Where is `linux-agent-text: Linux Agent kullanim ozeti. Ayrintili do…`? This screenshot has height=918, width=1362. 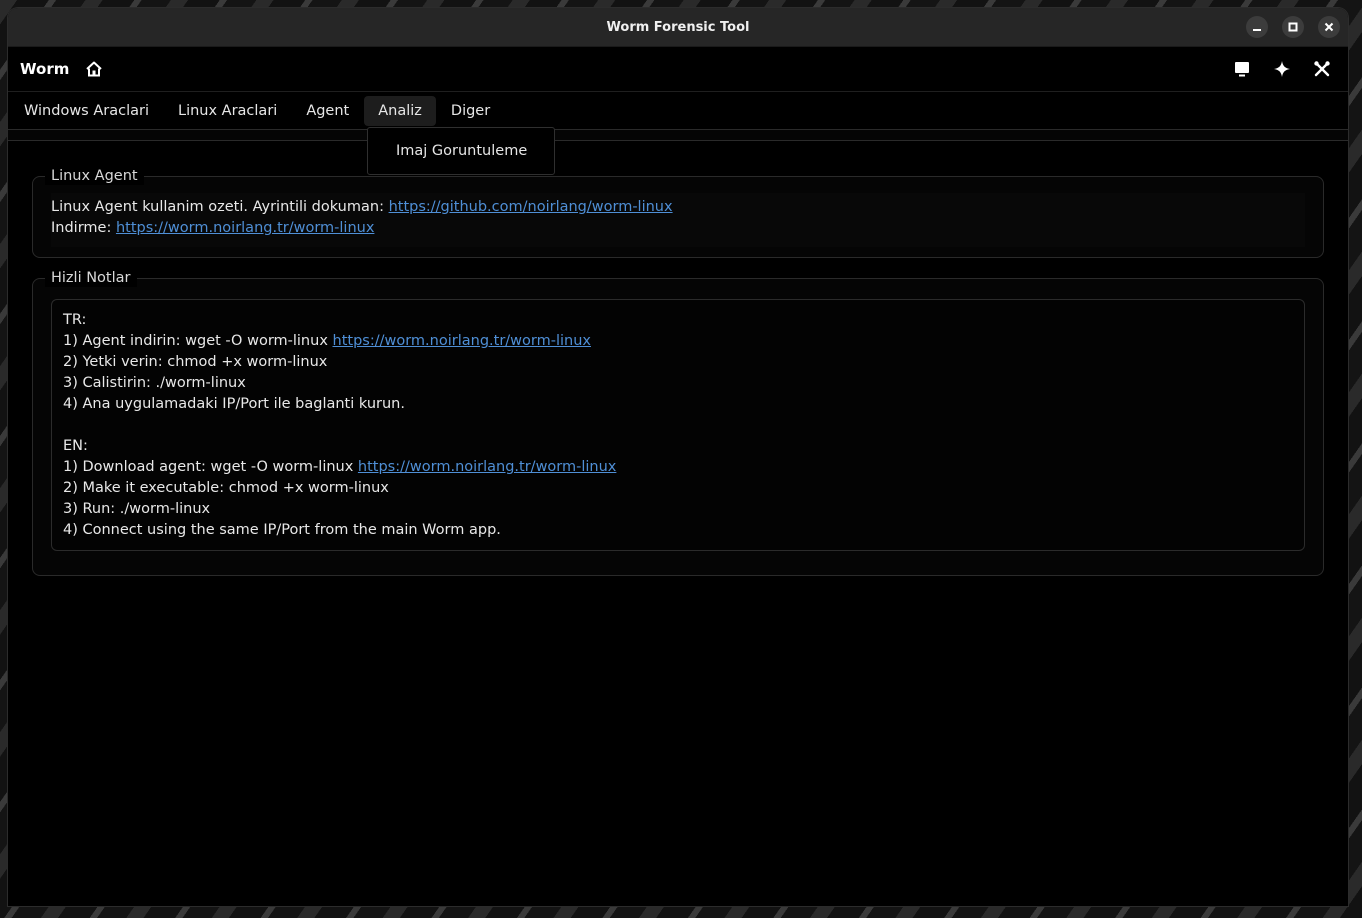 linux-agent-text: Linux Agent kullanim ozeti. Ayrintili do… is located at coordinates (678, 220).